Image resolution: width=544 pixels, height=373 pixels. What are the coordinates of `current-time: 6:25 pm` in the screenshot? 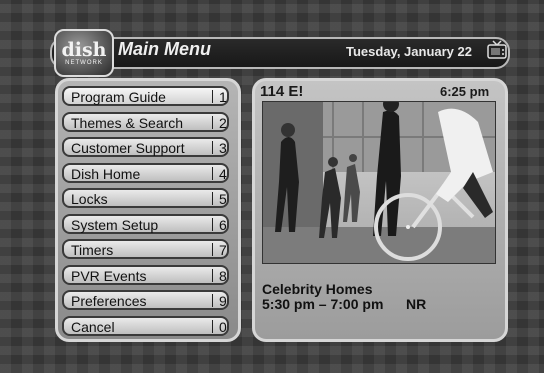 It's located at (465, 91).